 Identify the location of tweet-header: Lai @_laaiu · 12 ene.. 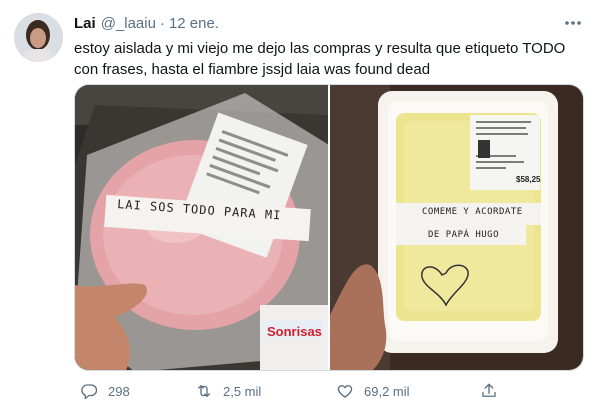
(146, 23).